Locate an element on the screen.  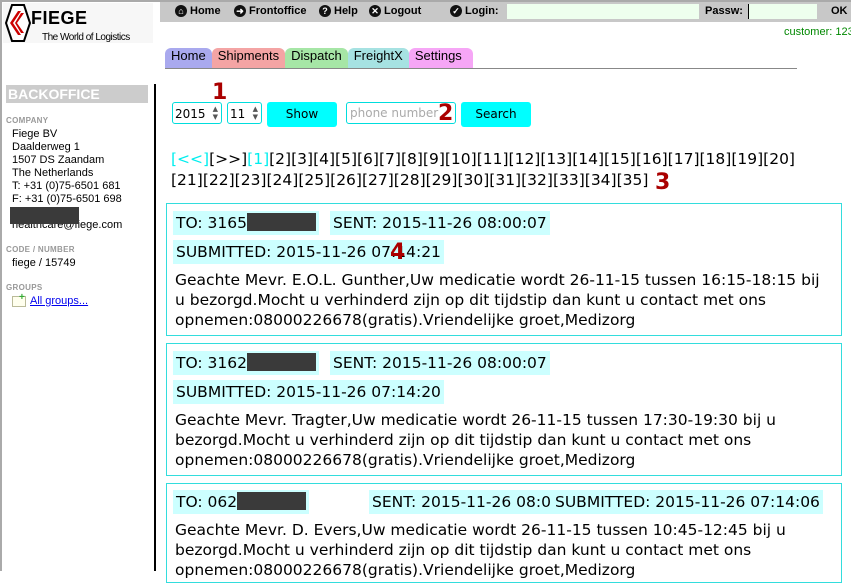
ok-button: OK is located at coordinates (839, 11).